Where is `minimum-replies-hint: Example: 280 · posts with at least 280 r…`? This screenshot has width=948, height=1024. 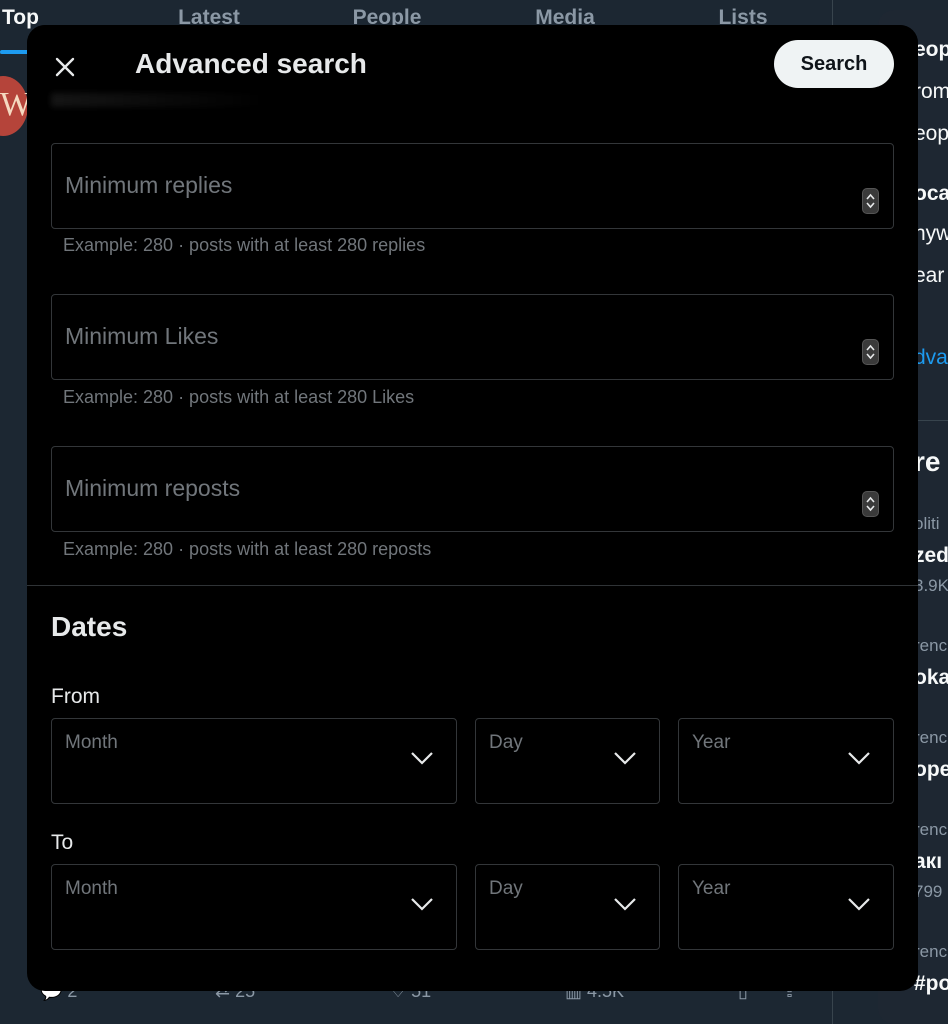
minimum-replies-hint: Example: 280 · posts with at least 280 r… is located at coordinates (244, 245).